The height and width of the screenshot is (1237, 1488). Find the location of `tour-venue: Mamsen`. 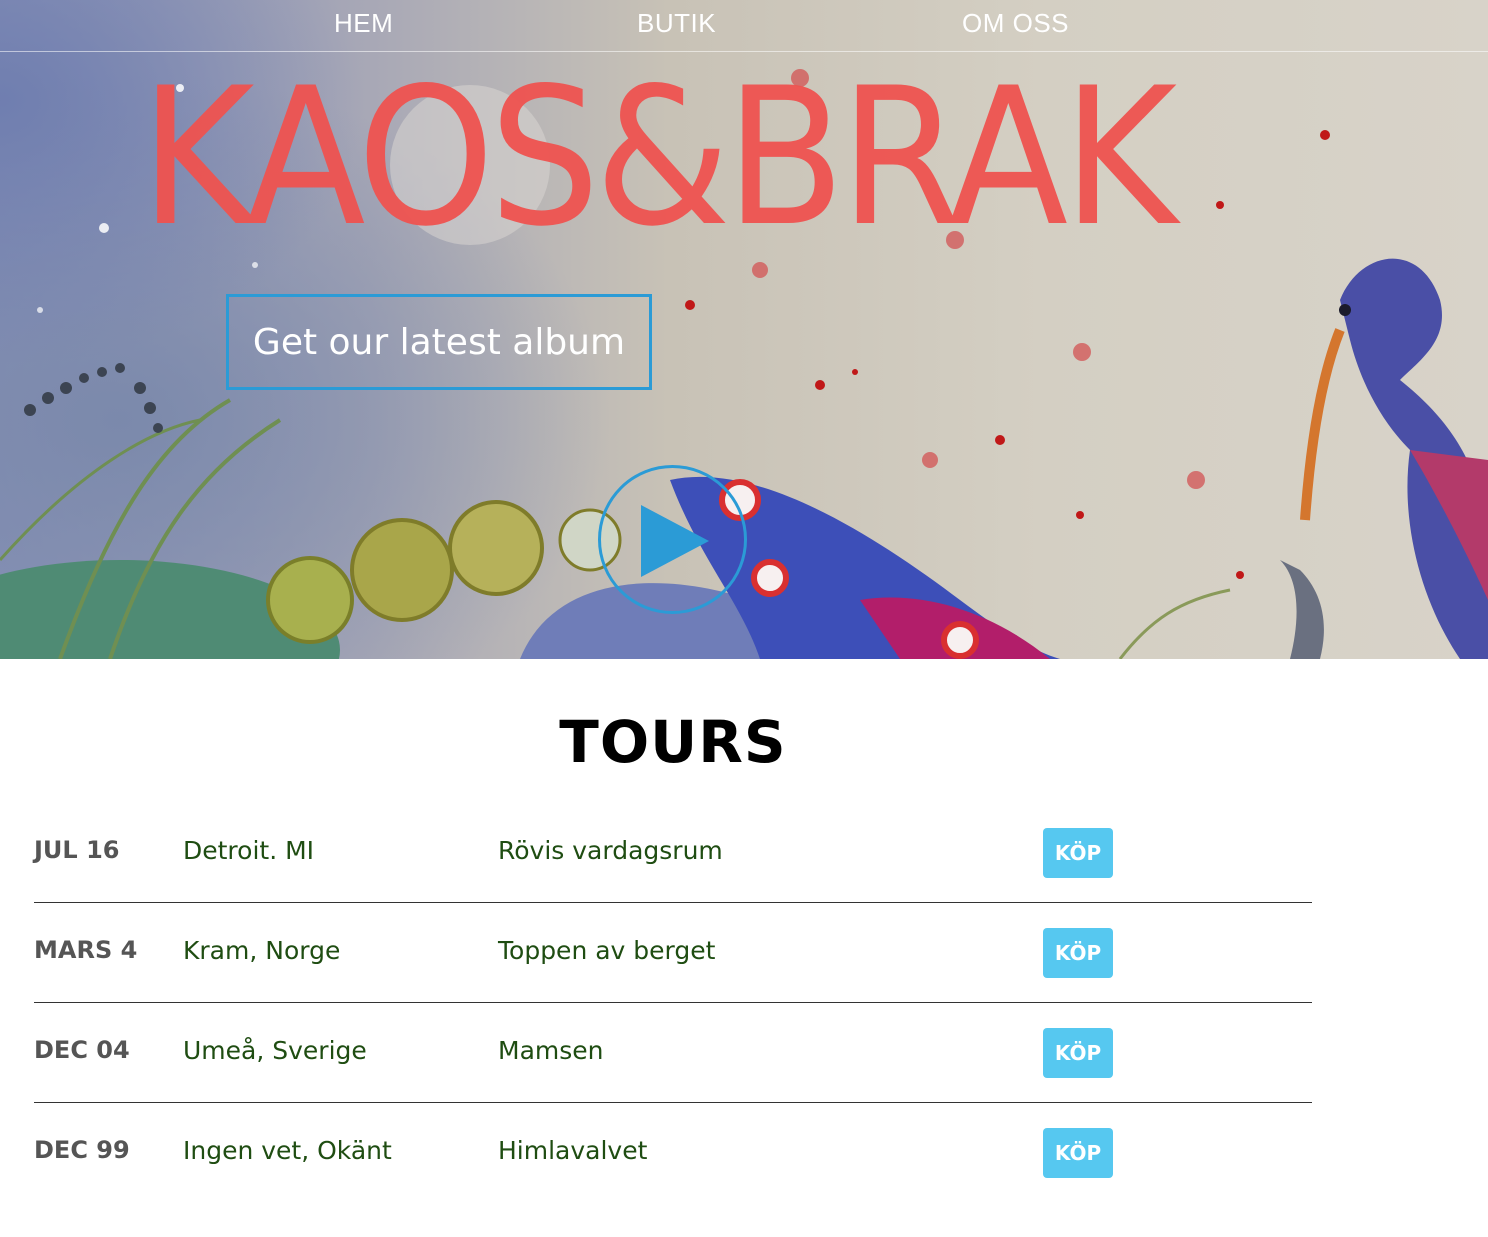

tour-venue: Mamsen is located at coordinates (551, 1050).